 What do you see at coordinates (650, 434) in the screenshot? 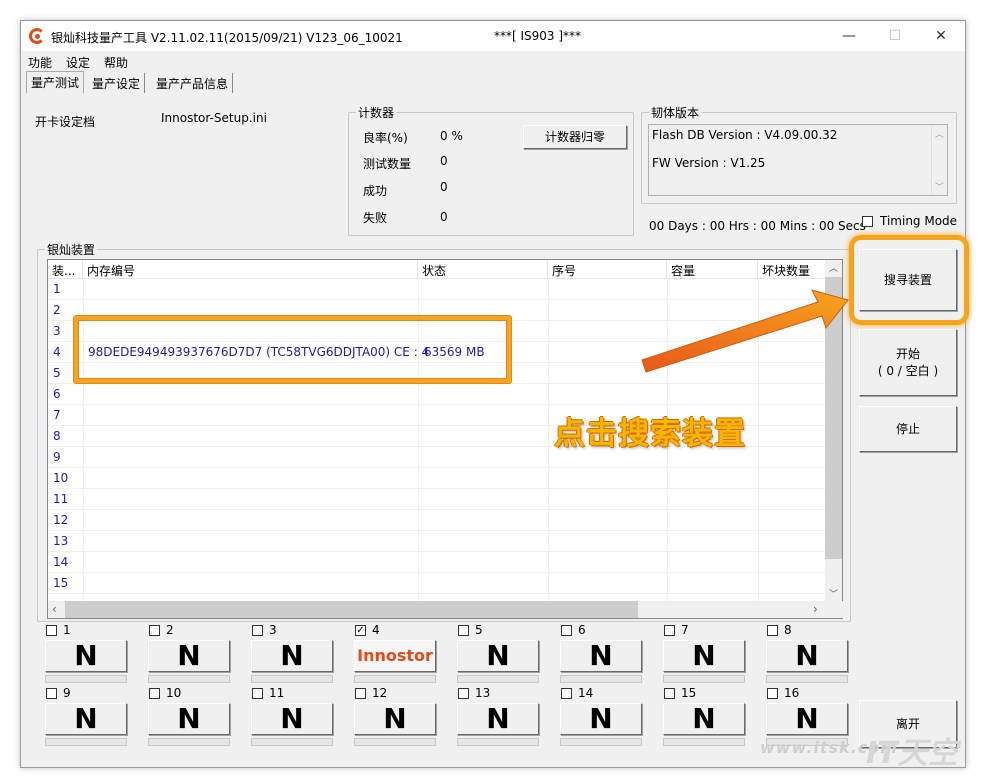
I see `callout-text: 点击搜索装置` at bounding box center [650, 434].